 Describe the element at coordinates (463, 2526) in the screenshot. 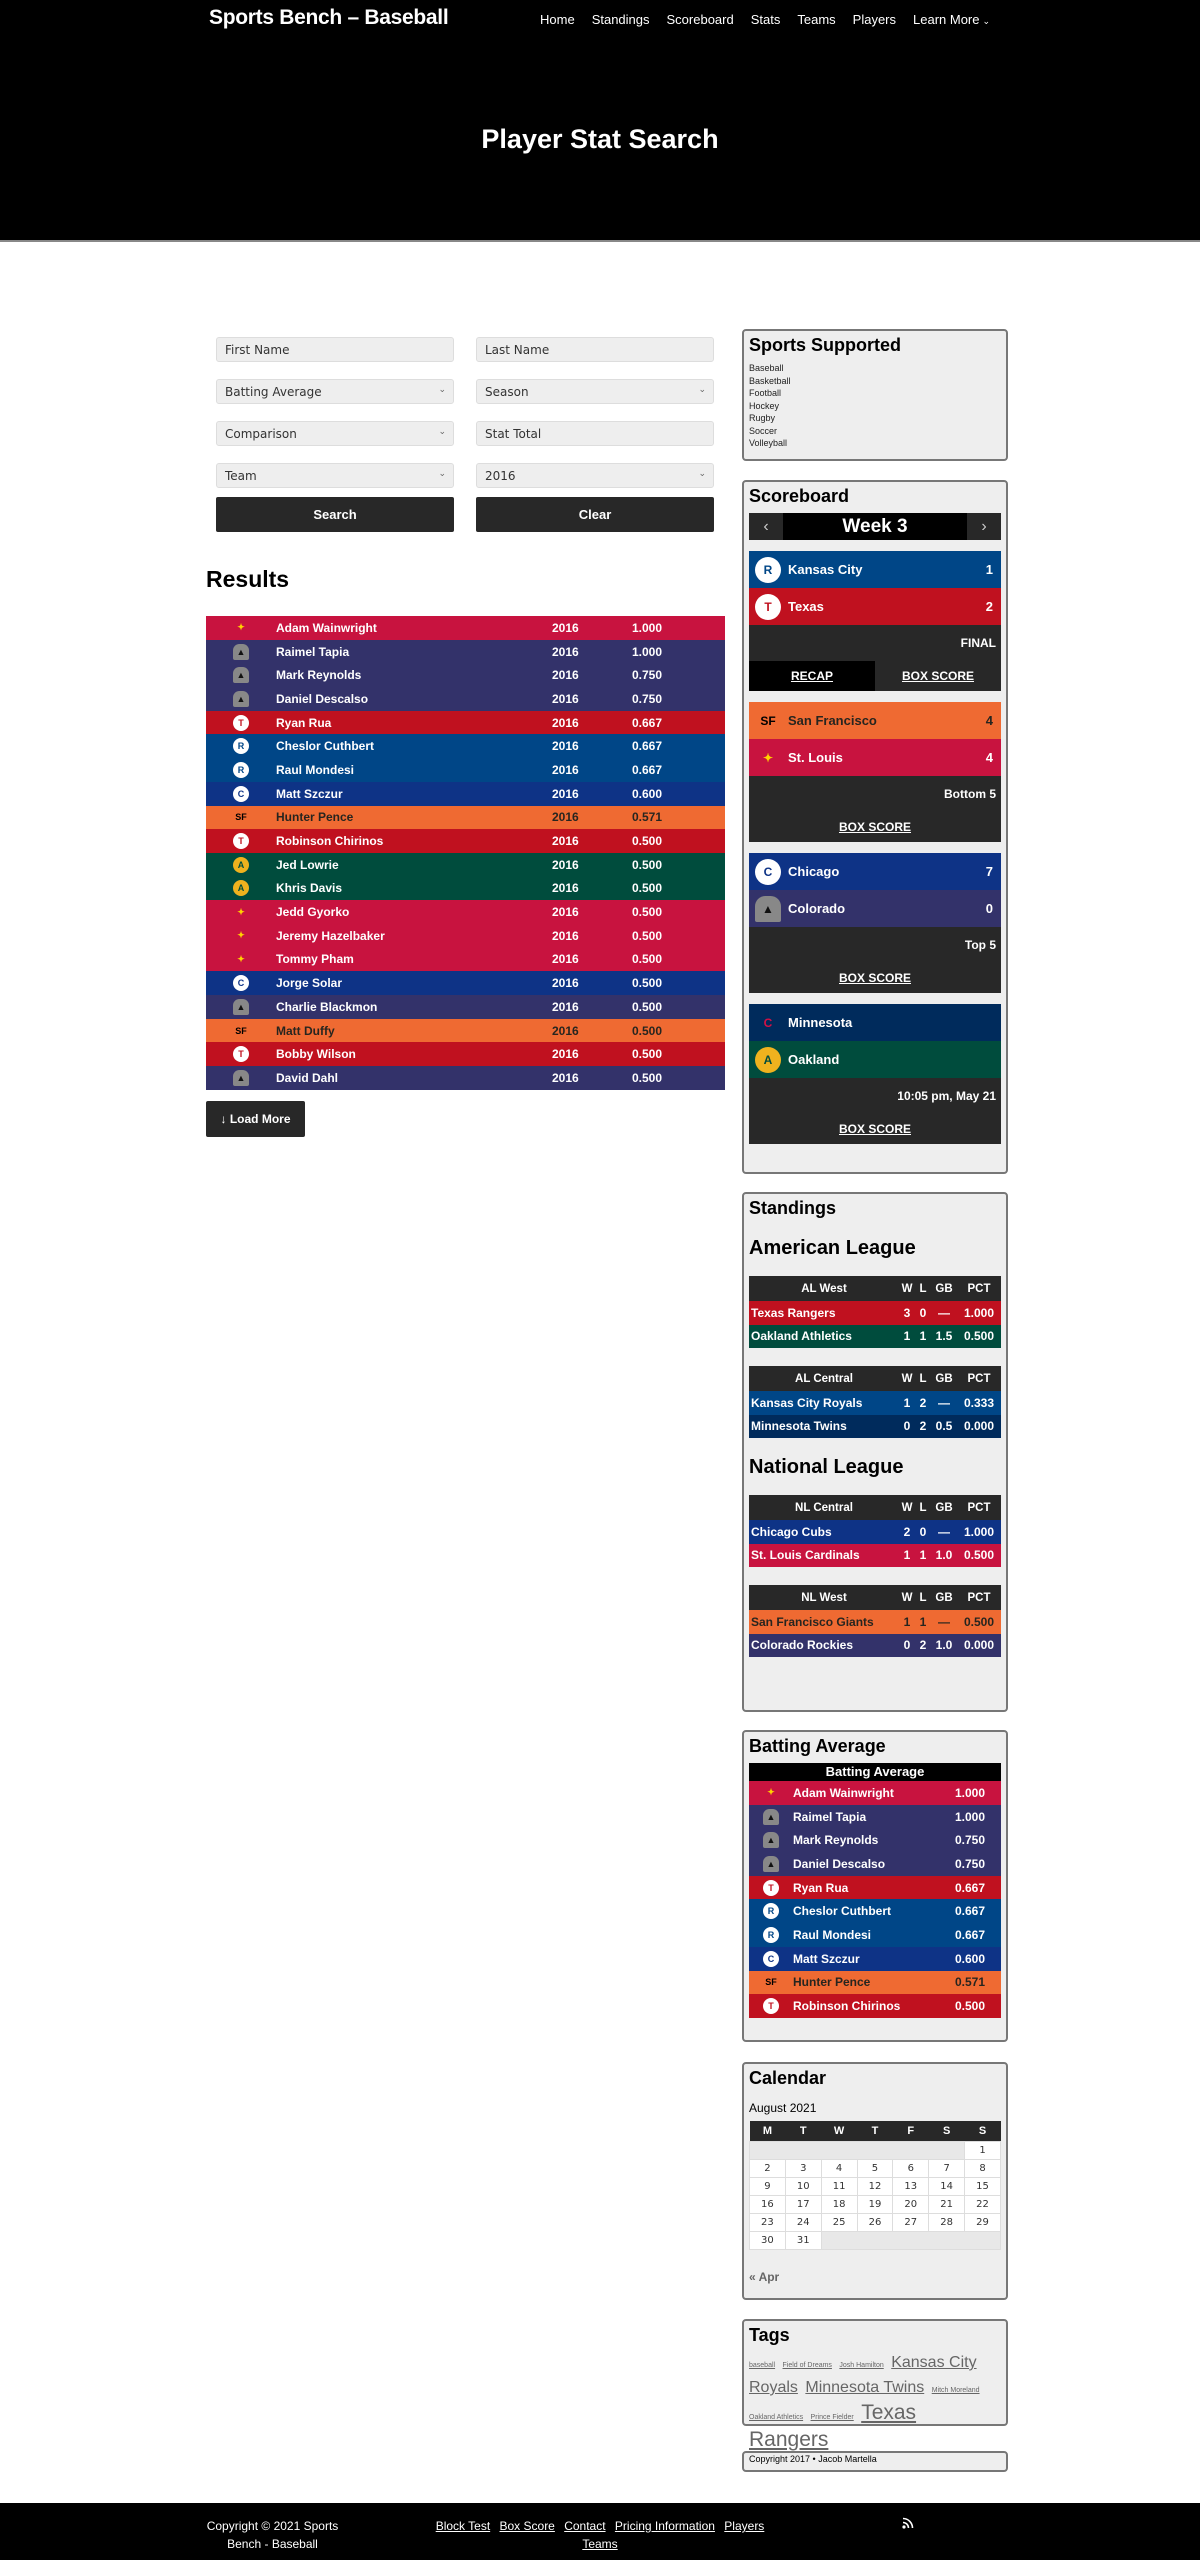

I see `footer-link: Block Test` at that location.